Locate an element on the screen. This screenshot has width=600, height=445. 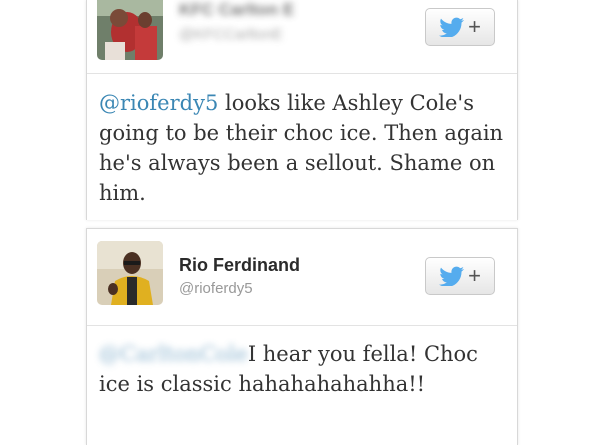
author-name: KFC Carlton E is located at coordinates (236, 10).